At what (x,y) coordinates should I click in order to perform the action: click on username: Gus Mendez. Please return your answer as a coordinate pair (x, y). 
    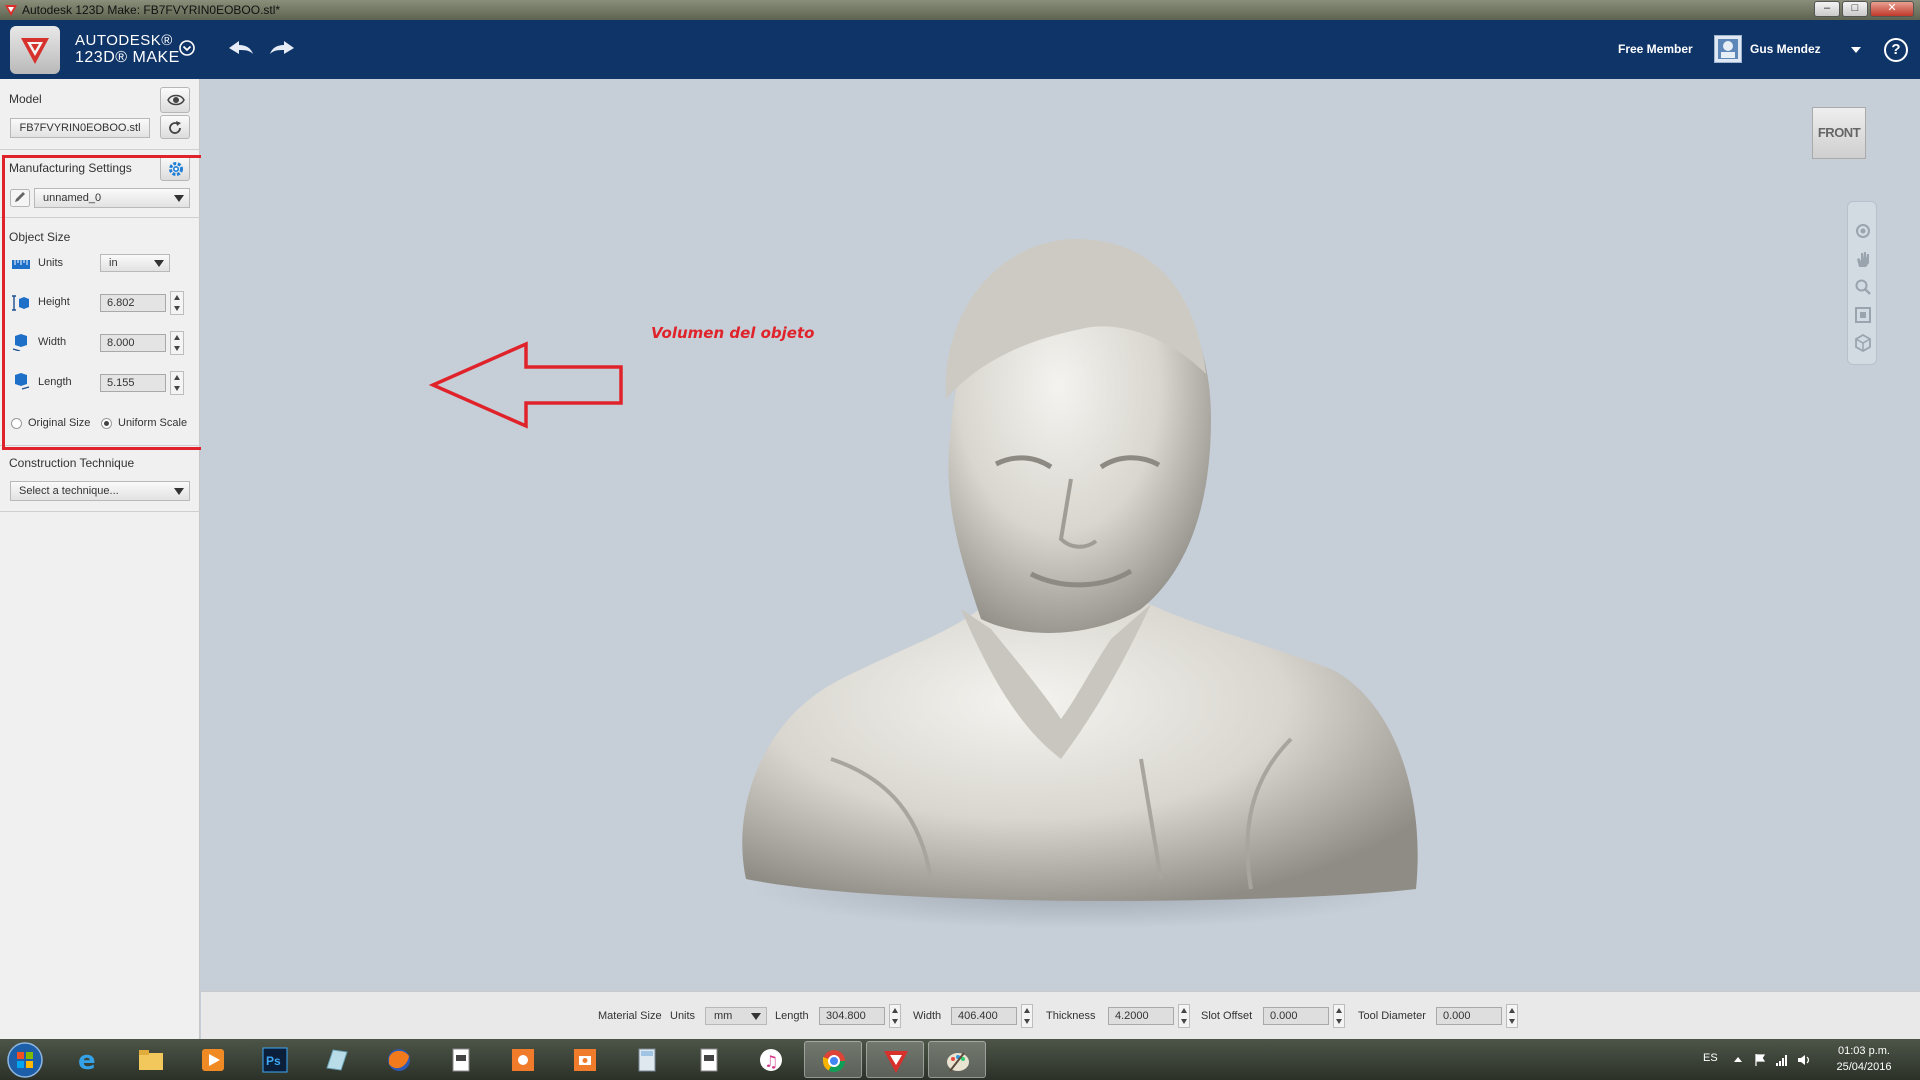
    Looking at the image, I should click on (1785, 49).